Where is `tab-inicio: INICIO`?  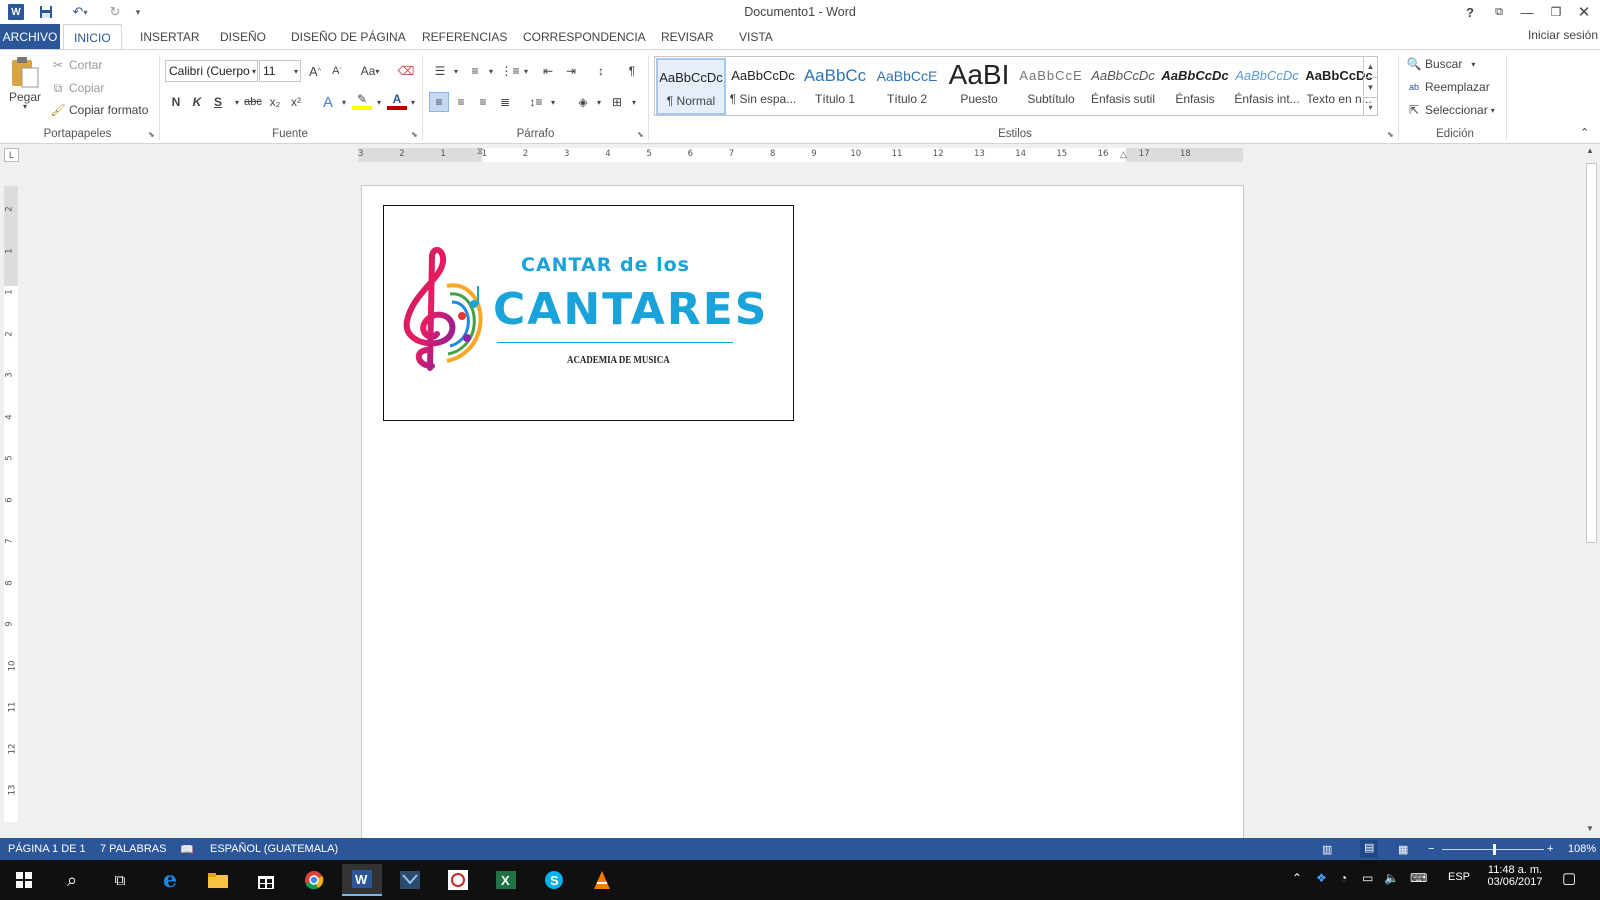
tab-inicio: INICIO is located at coordinates (92, 37).